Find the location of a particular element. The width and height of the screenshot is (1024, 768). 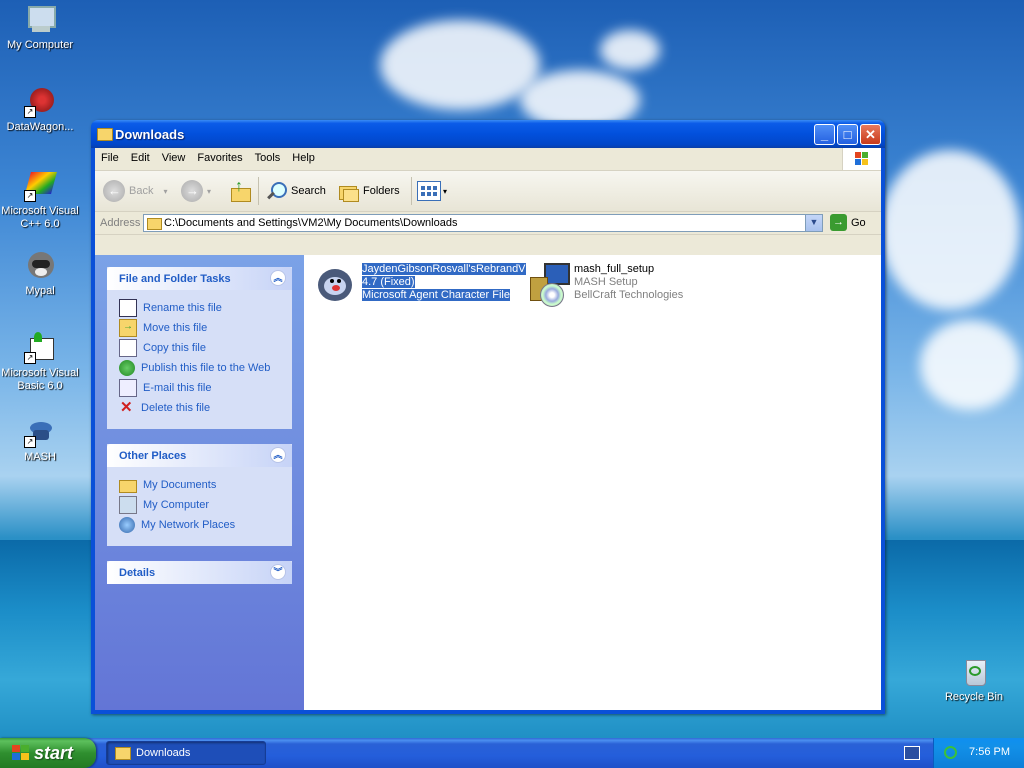

keyboard-icon is located at coordinates (912, 753).